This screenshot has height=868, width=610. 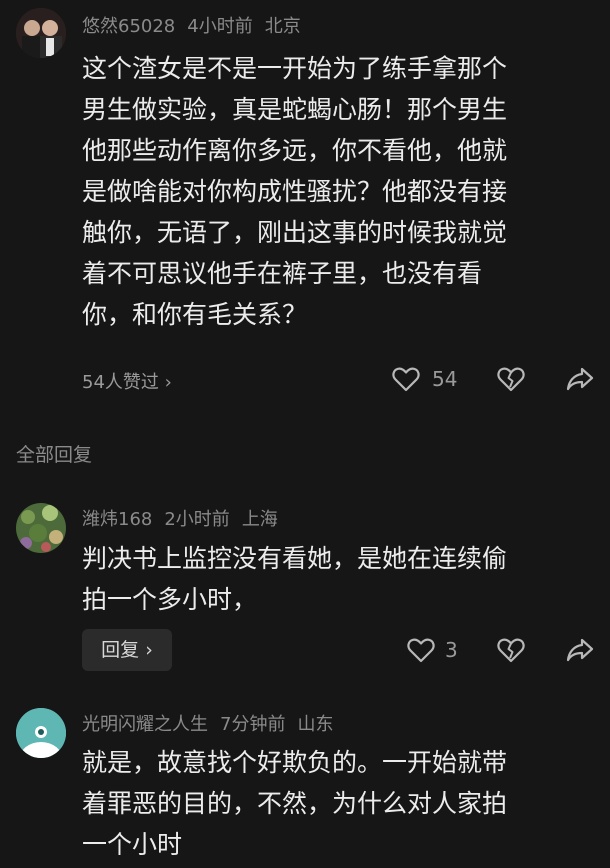 I want to click on comment-text: 就是，故意找个好欺负的。一开始就带 着罪恶的目的，不然，为什么对人家拍 一个小时, so click(x=332, y=803).